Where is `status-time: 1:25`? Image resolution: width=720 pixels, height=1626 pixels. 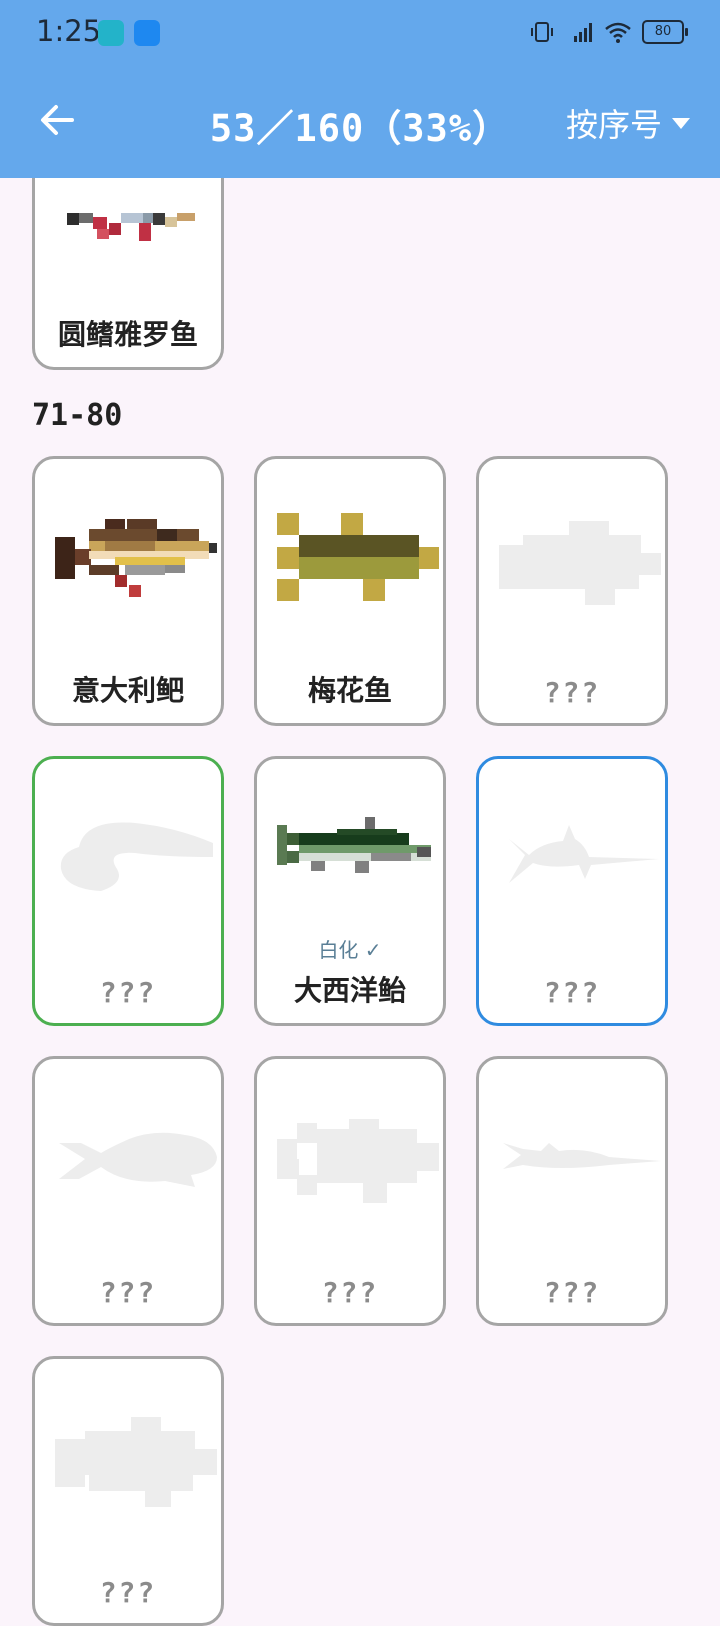
status-time: 1:25 is located at coordinates (69, 31).